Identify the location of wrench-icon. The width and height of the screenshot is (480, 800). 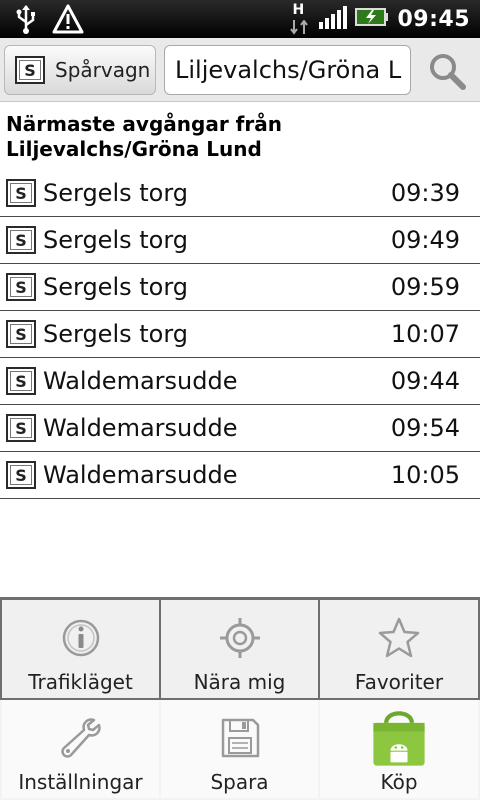
(80, 738).